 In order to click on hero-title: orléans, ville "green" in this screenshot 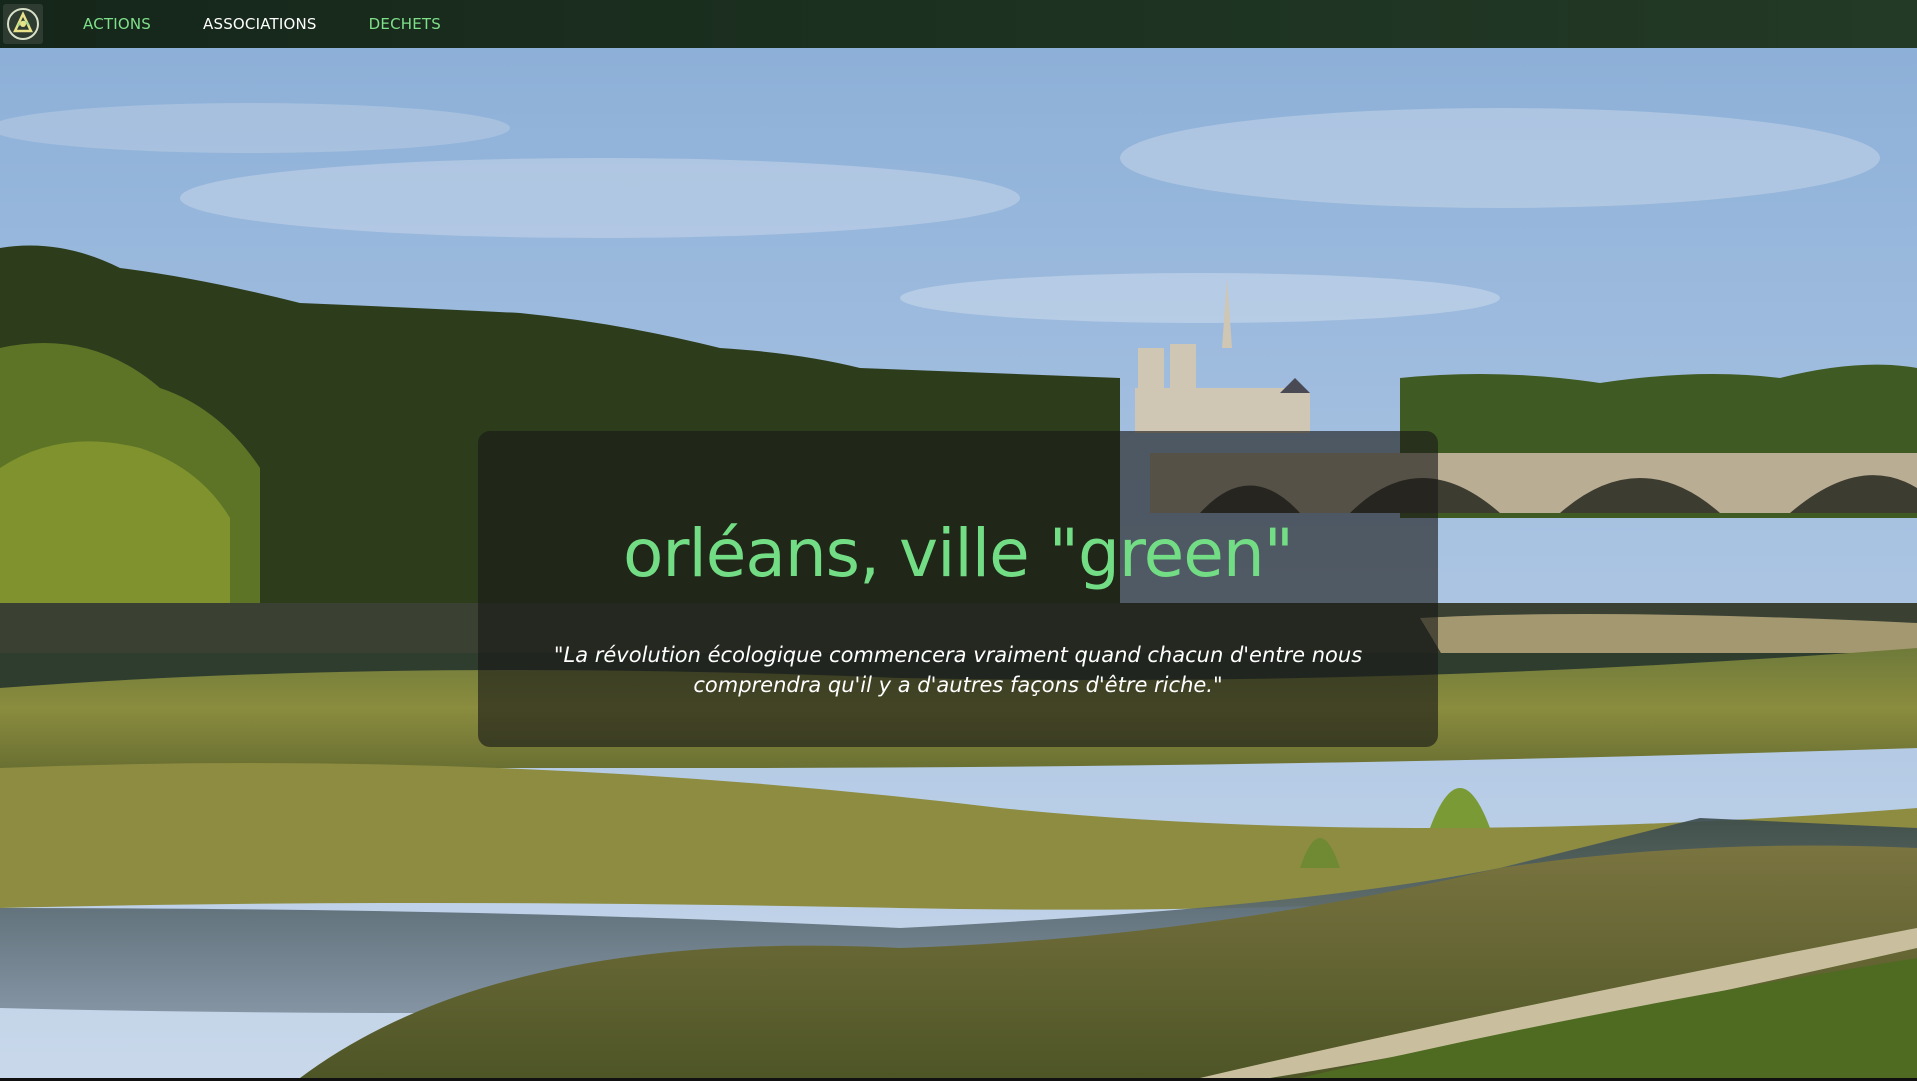, I will do `click(958, 553)`.